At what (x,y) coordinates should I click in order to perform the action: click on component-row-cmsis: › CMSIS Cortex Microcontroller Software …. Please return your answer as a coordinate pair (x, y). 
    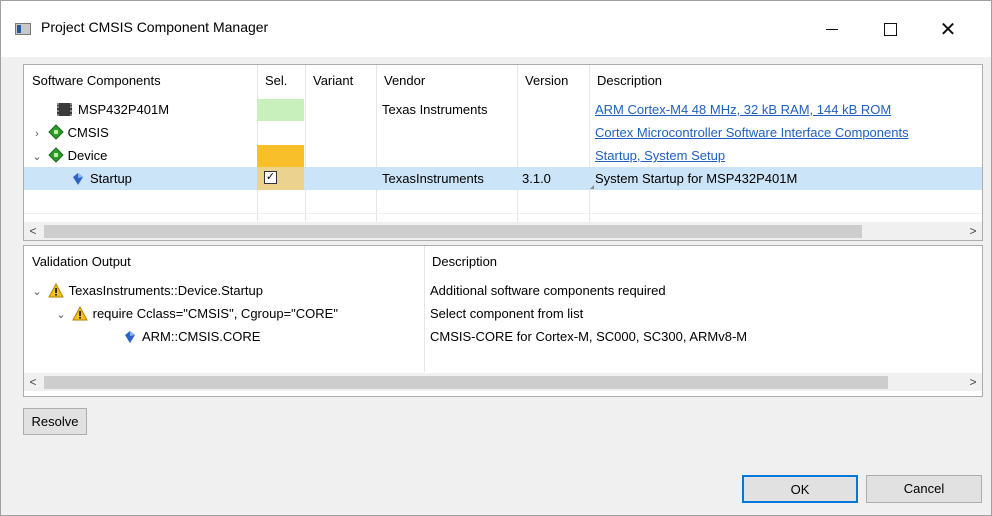
    Looking at the image, I should click on (503, 132).